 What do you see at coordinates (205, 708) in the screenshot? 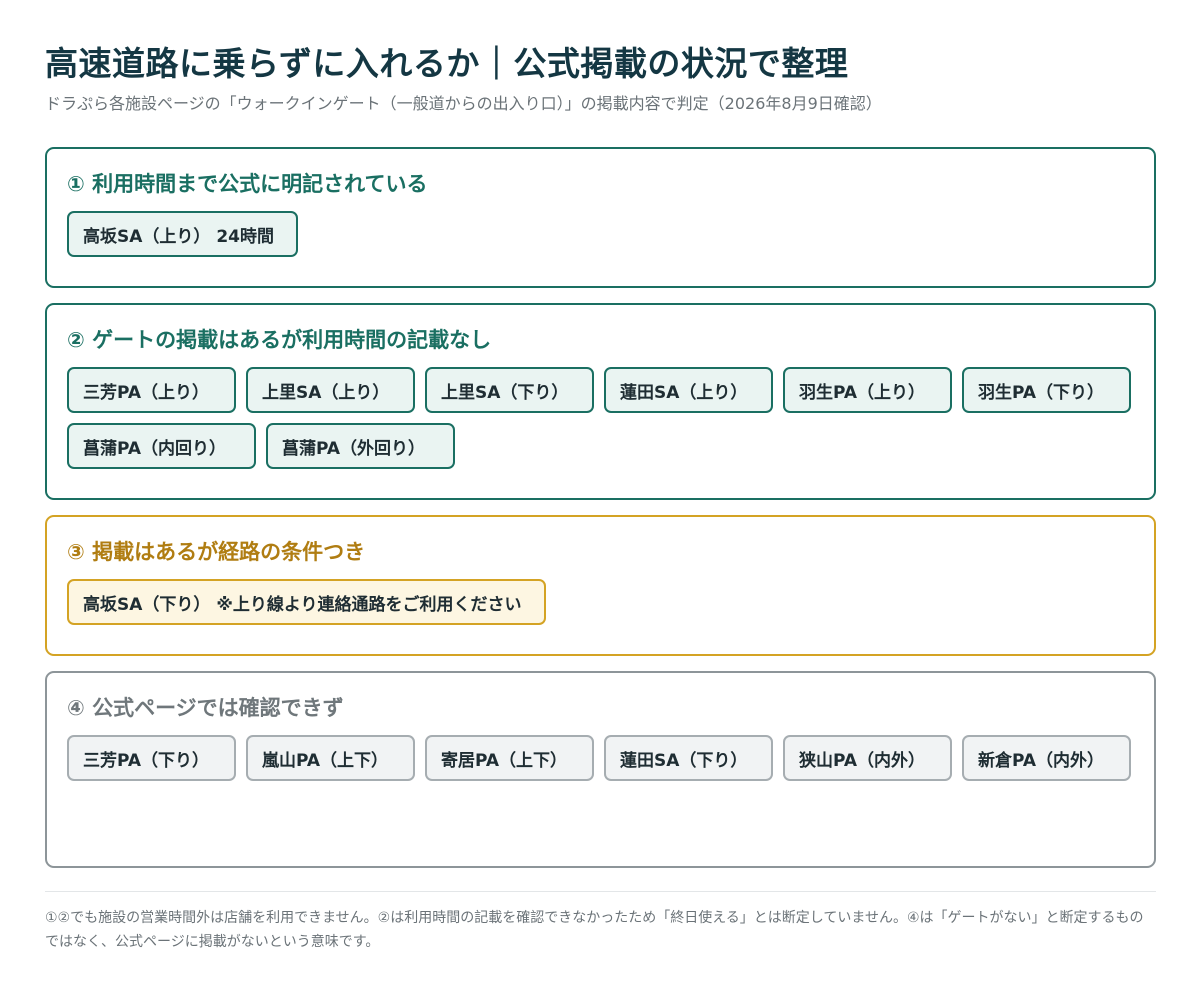
I see `section-heading: ④ 公式ページでは確認できず` at bounding box center [205, 708].